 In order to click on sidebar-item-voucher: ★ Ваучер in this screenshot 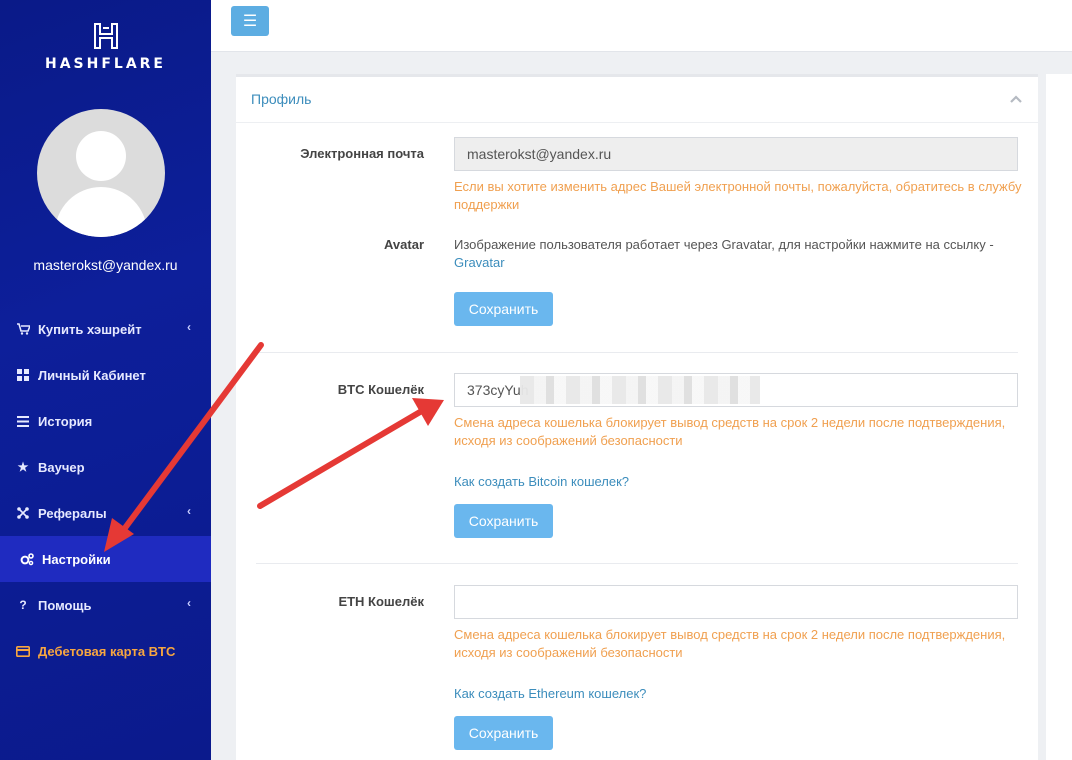, I will do `click(105, 467)`.